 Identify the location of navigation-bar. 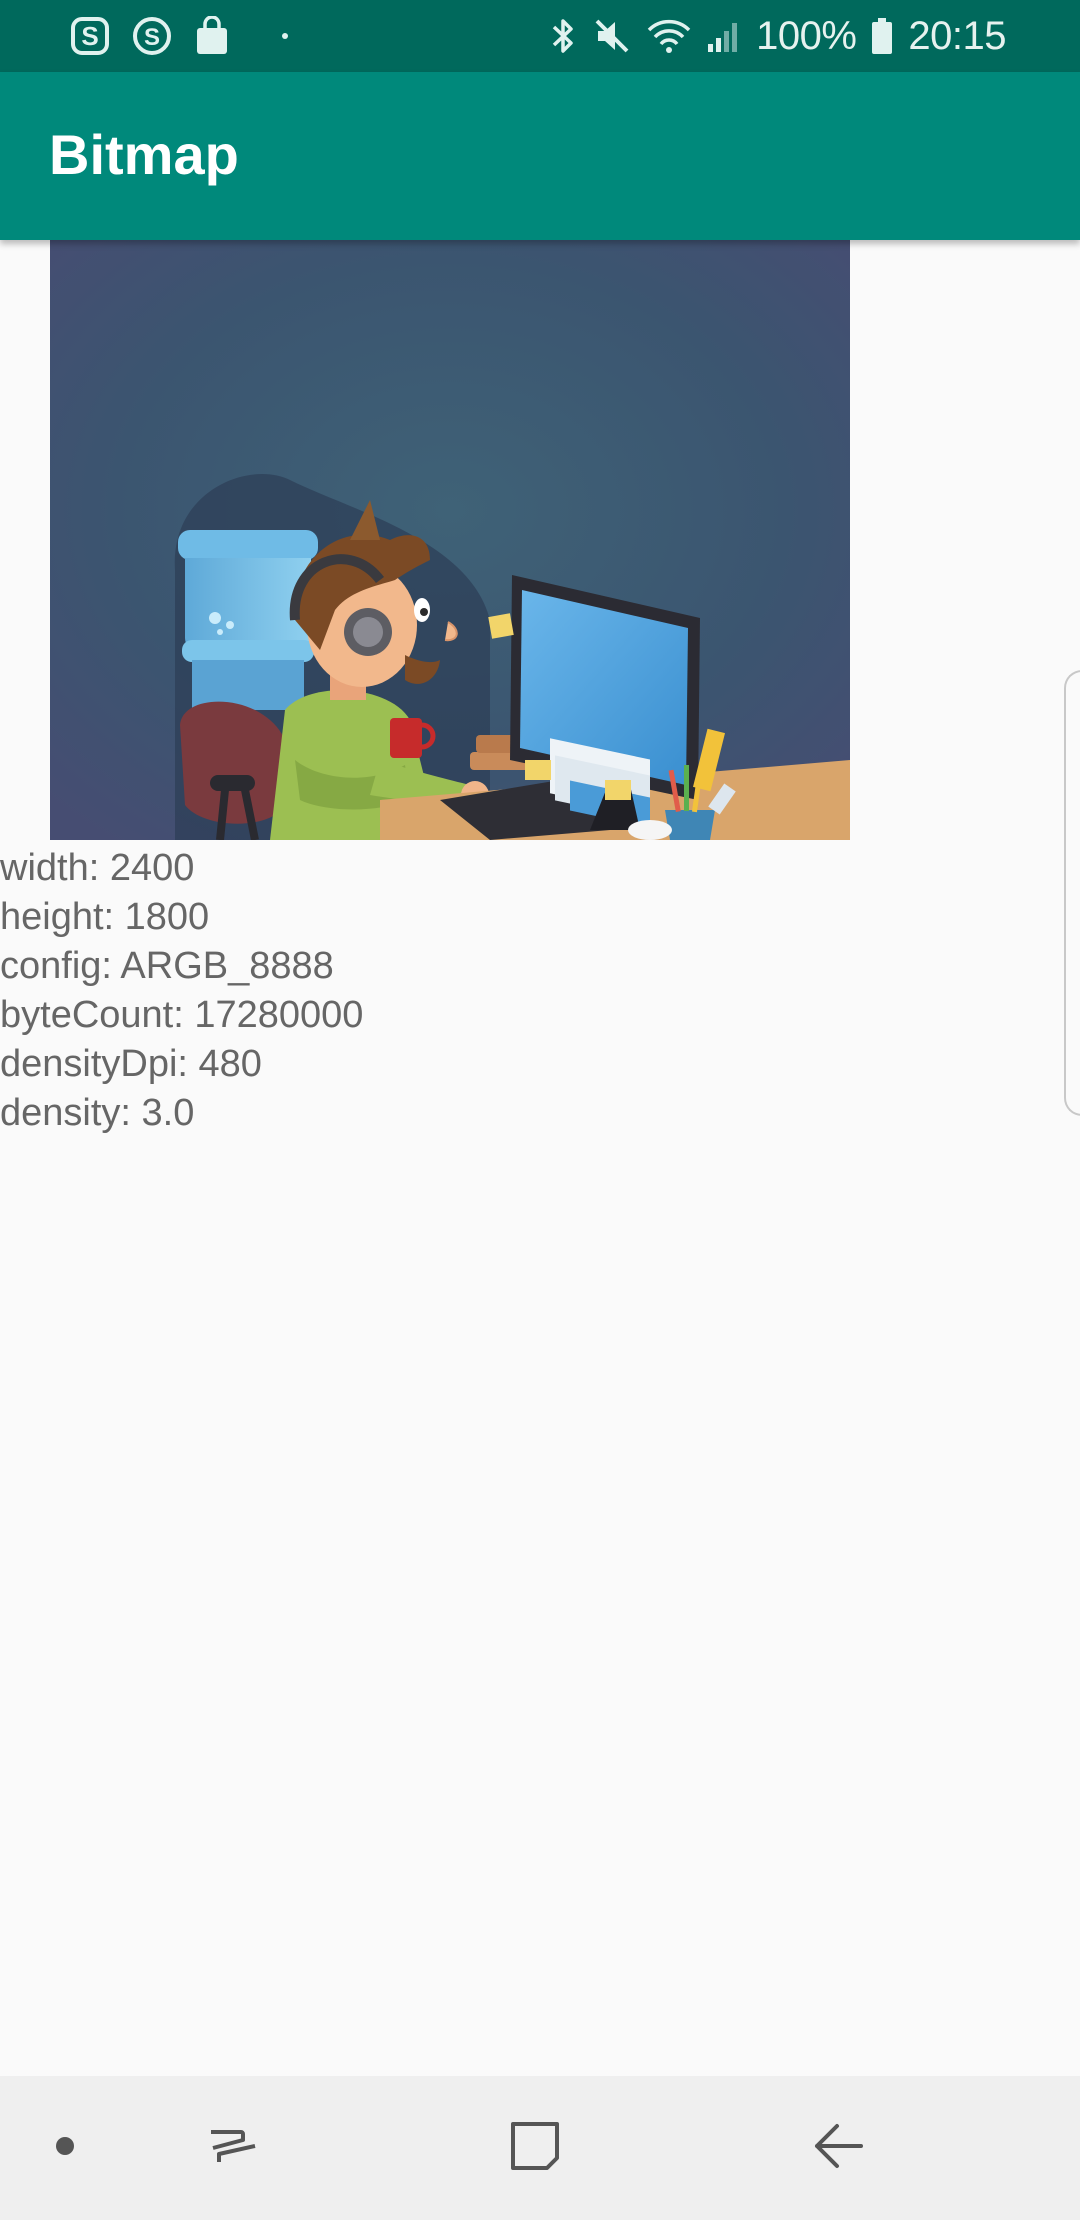
(540, 2148).